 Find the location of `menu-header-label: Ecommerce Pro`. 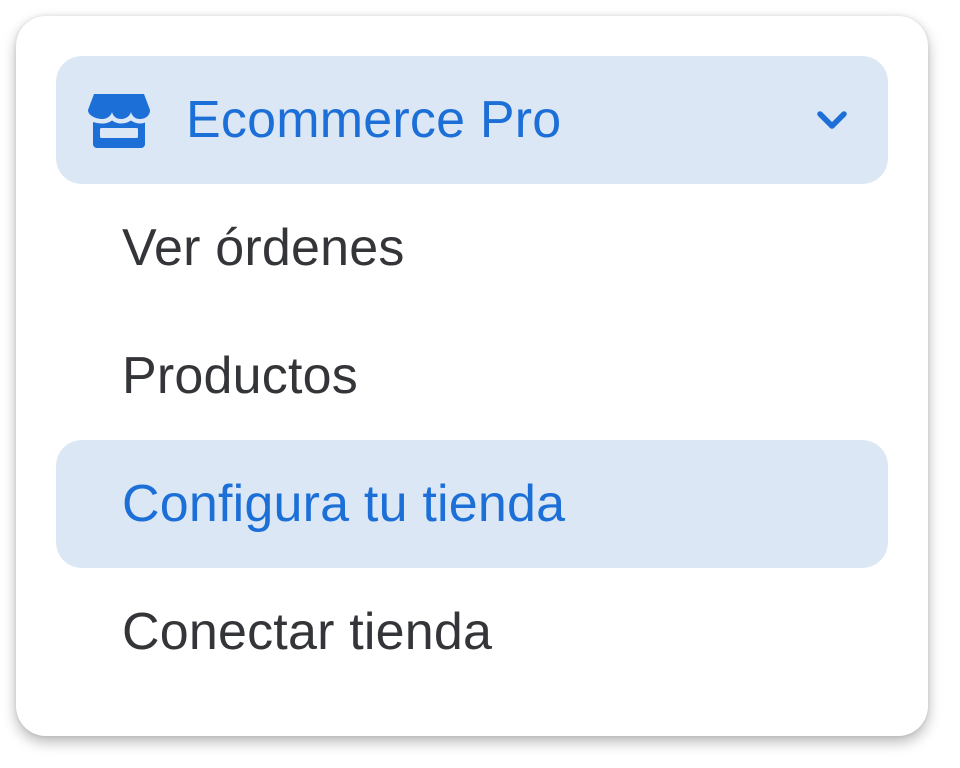

menu-header-label: Ecommerce Pro is located at coordinates (374, 120).